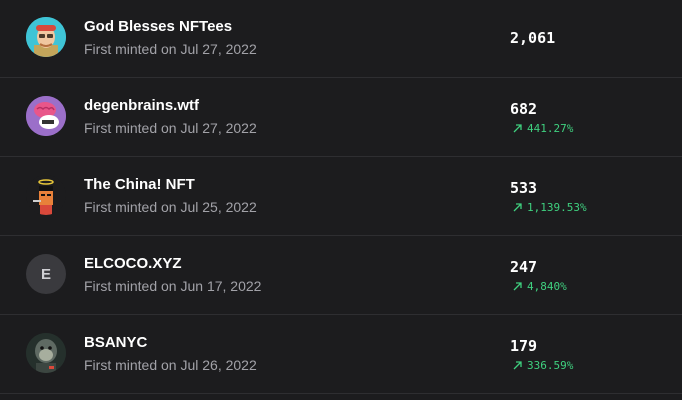 This screenshot has height=400, width=682. What do you see at coordinates (550, 365) in the screenshot?
I see `change-percent: 336.59%` at bounding box center [550, 365].